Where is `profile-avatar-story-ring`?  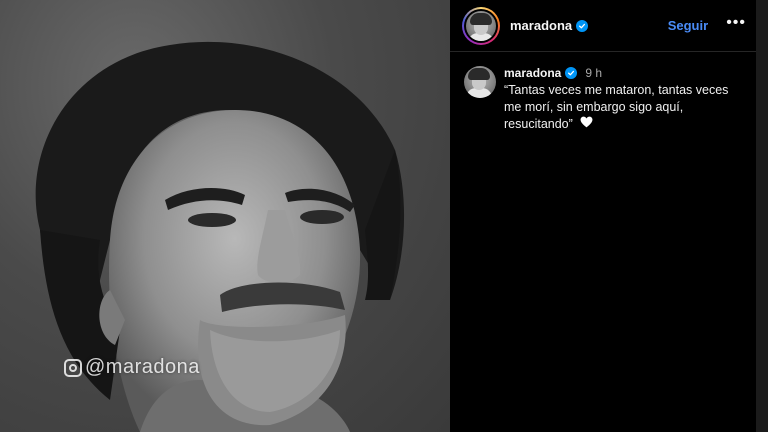 profile-avatar-story-ring is located at coordinates (481, 25).